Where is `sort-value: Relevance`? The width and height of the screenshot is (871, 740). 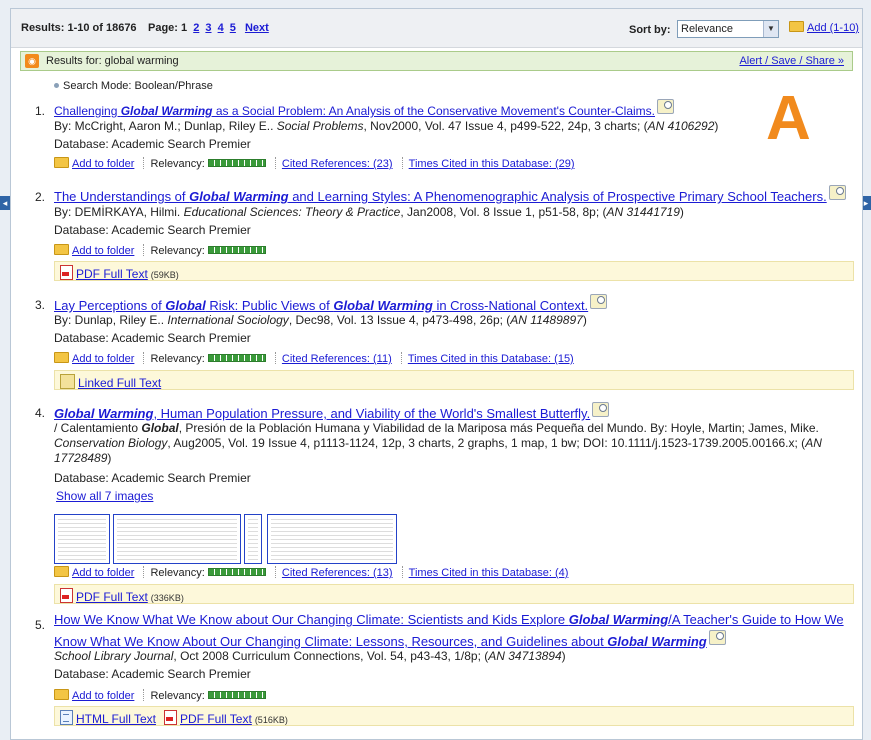
sort-value: Relevance is located at coordinates (707, 29).